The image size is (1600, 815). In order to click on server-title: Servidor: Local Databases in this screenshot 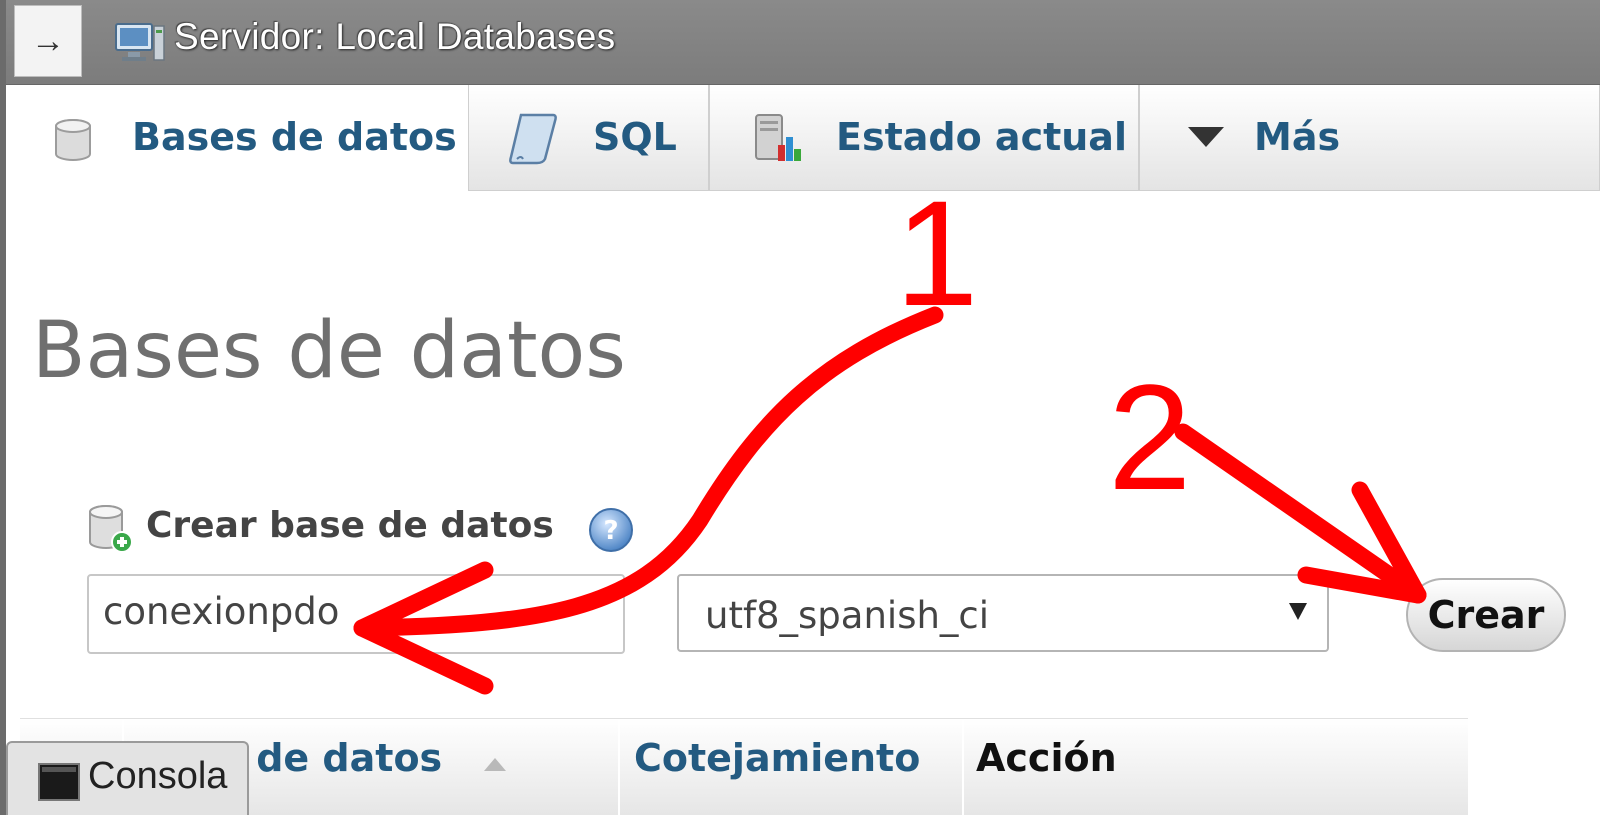, I will do `click(395, 36)`.